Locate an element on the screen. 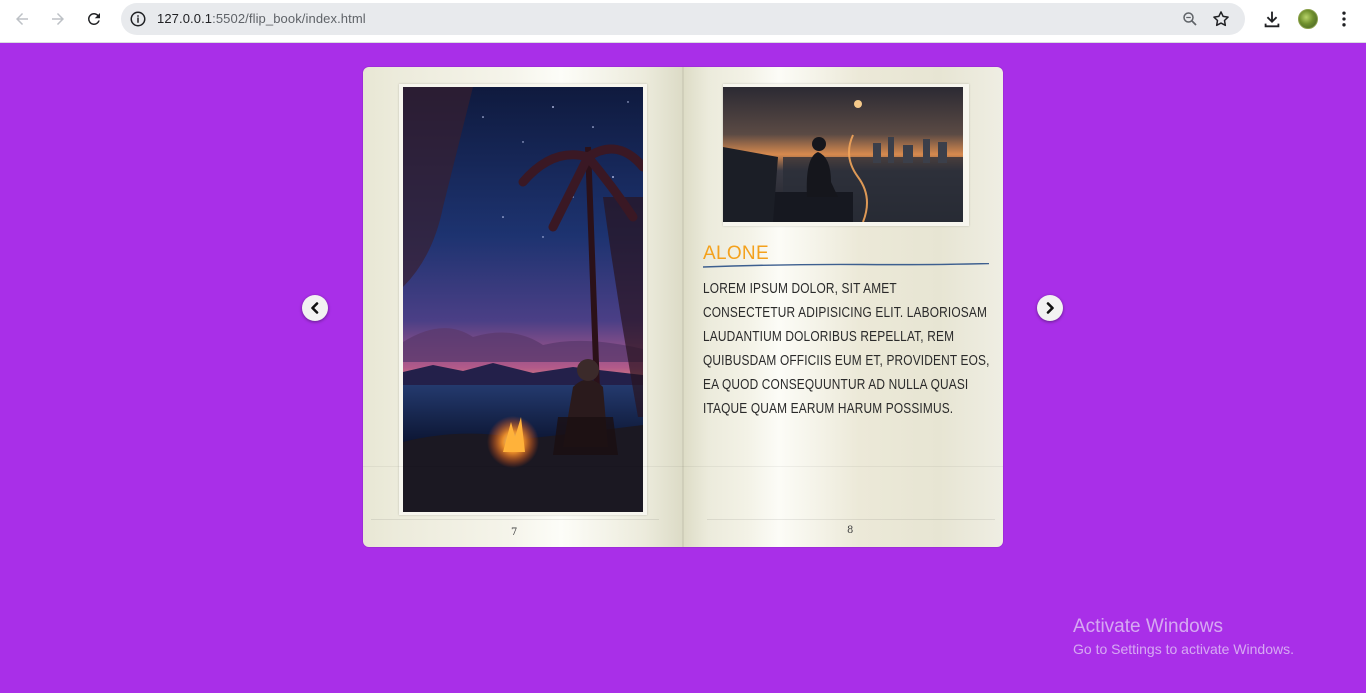  left-page-number: 7 is located at coordinates (514, 532).